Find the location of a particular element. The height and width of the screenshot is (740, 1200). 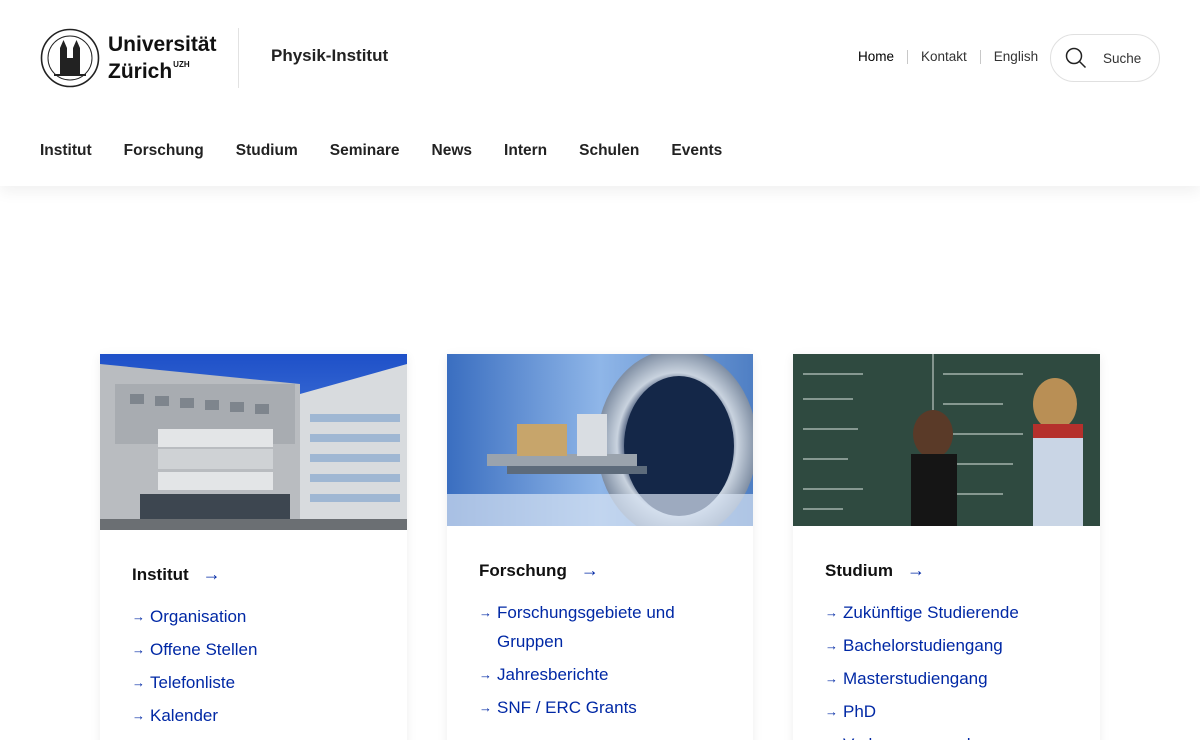

search-button: Suche is located at coordinates (1105, 58).